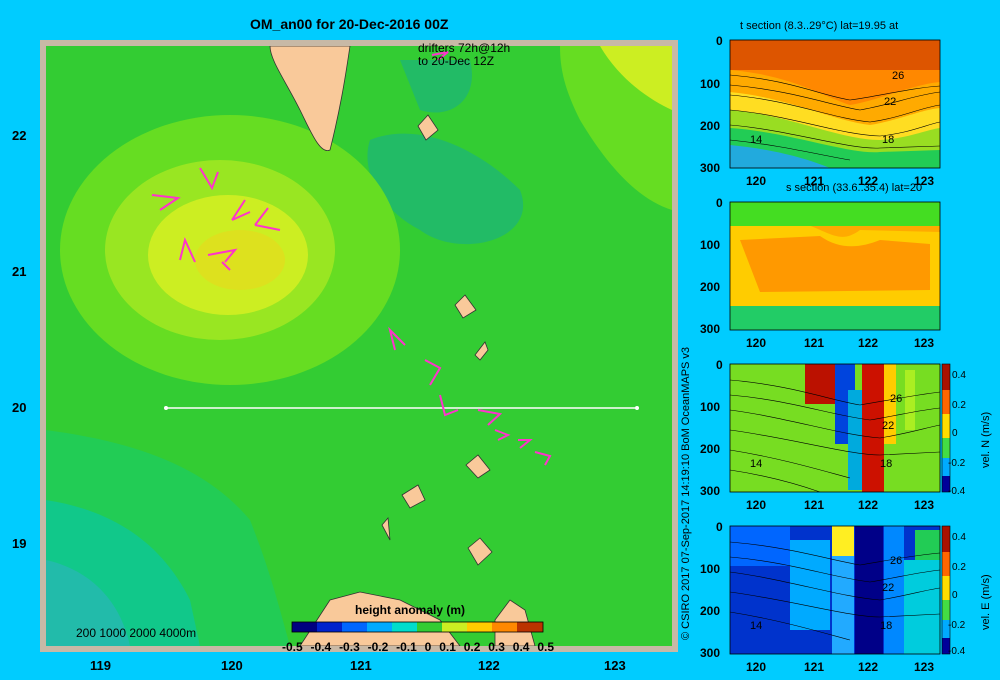 Image resolution: width=1000 pixels, height=680 pixels. I want to click on p4-y0: 0, so click(719, 527).